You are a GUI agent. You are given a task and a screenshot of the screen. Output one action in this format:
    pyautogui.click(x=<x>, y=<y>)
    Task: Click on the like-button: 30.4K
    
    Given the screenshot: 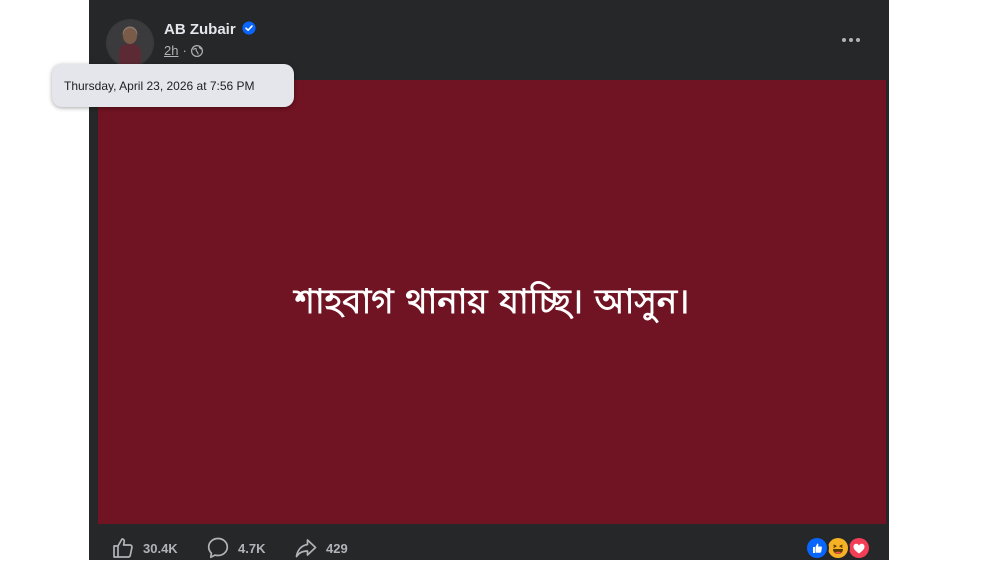 What is the action you would take?
    pyautogui.click(x=144, y=548)
    